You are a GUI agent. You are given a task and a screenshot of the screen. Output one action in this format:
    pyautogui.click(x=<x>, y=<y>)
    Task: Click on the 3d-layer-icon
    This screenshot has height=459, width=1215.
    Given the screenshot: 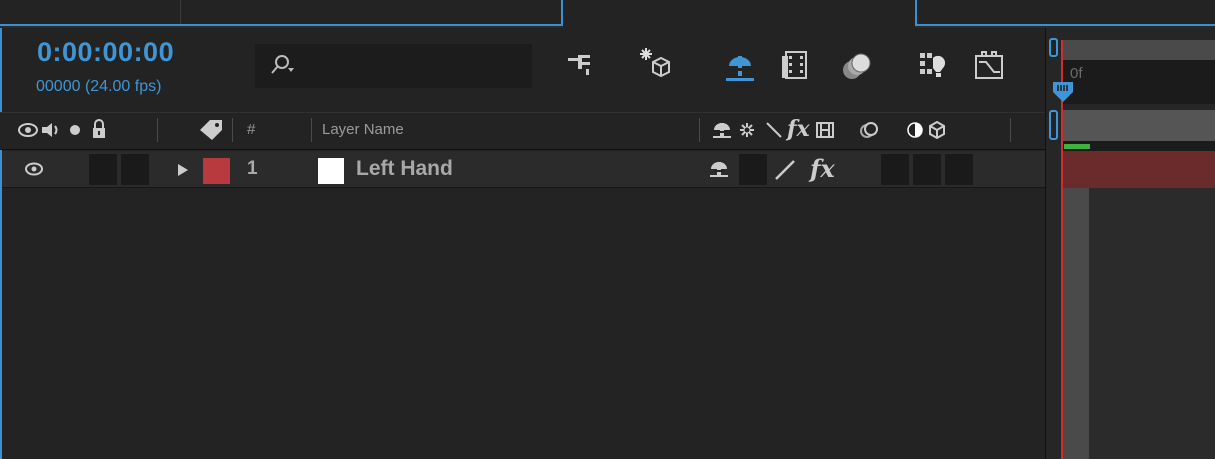 What is the action you would take?
    pyautogui.click(x=937, y=130)
    